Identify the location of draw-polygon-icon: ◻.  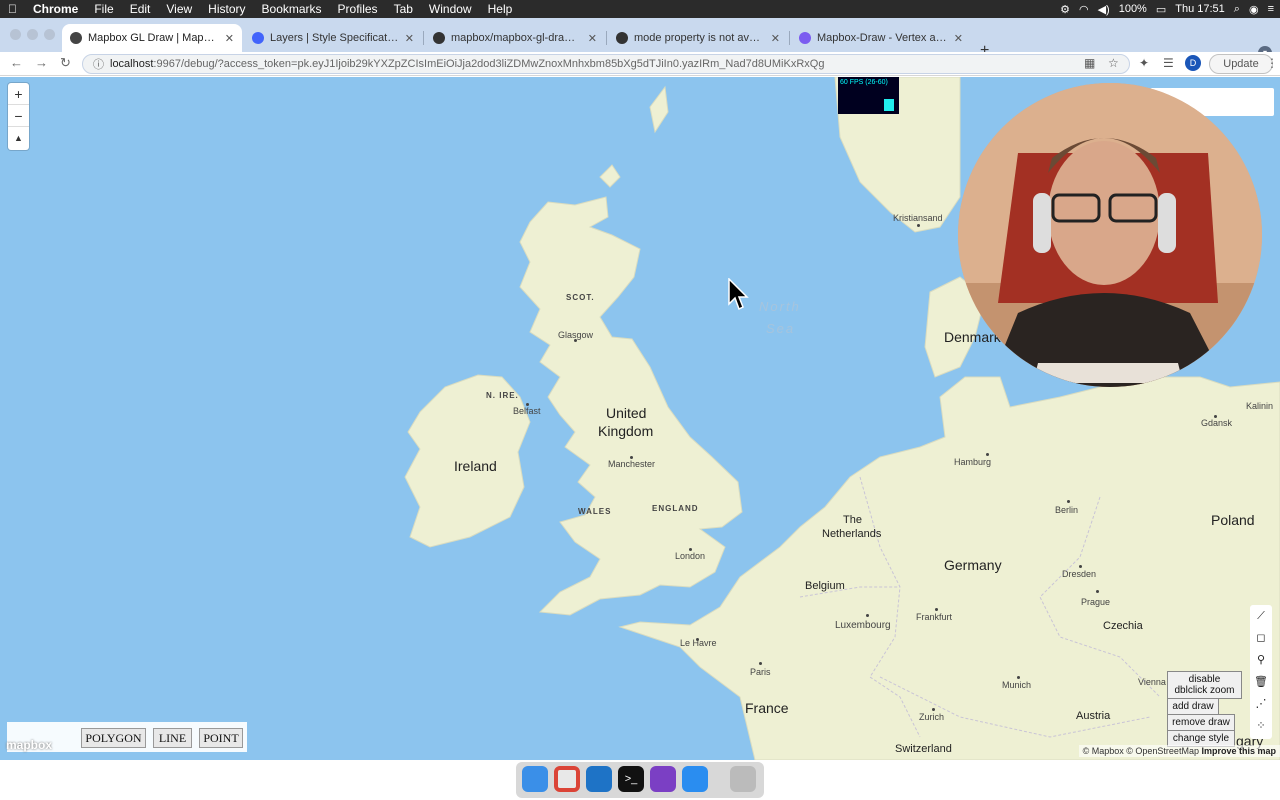
(1261, 638).